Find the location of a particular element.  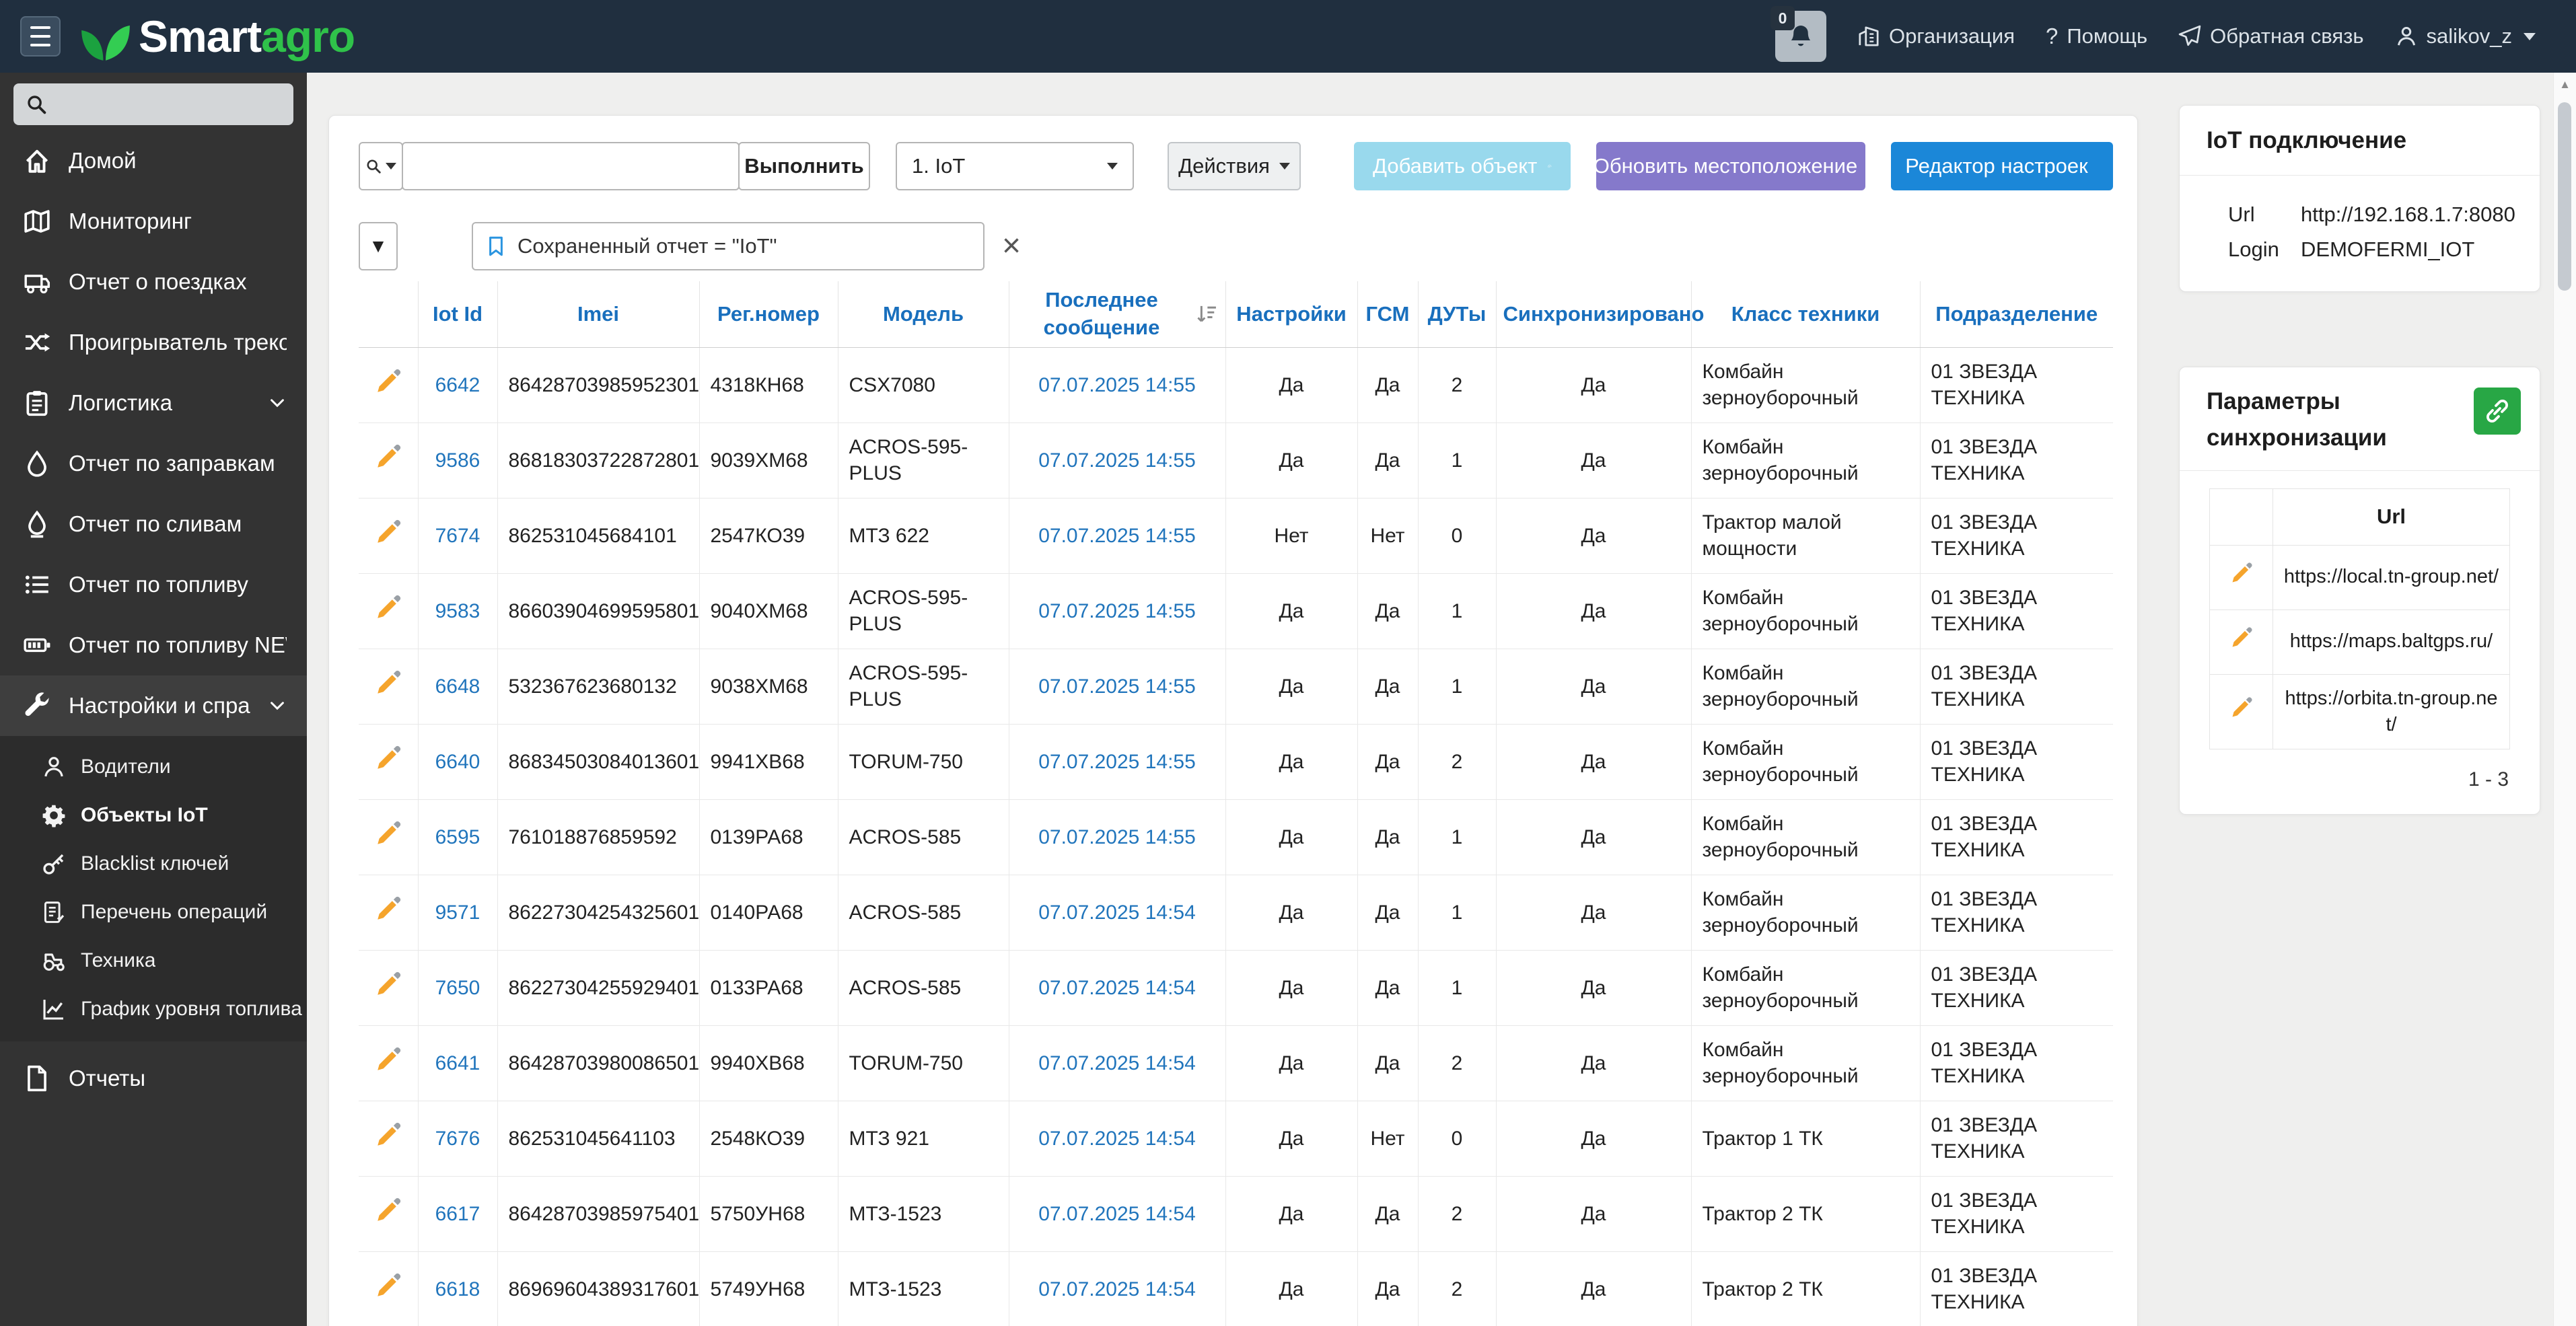

sidebar-item-отчет-по-заправкам: Отчет по заправкам is located at coordinates (153, 463).